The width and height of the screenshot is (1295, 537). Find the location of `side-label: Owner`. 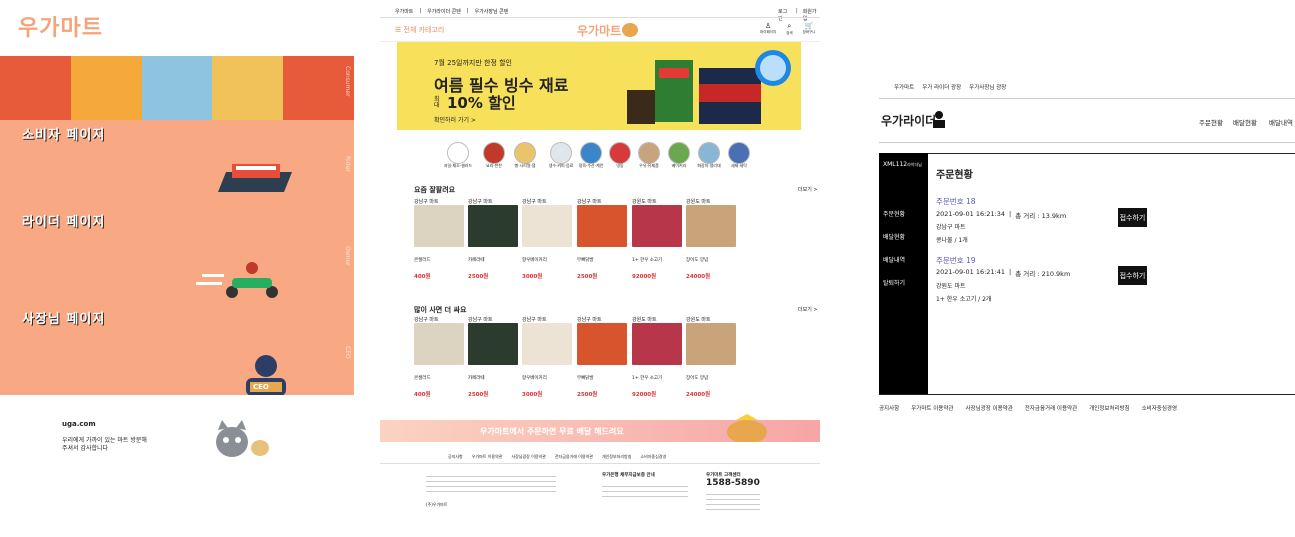

side-label: Owner is located at coordinates (347, 256).